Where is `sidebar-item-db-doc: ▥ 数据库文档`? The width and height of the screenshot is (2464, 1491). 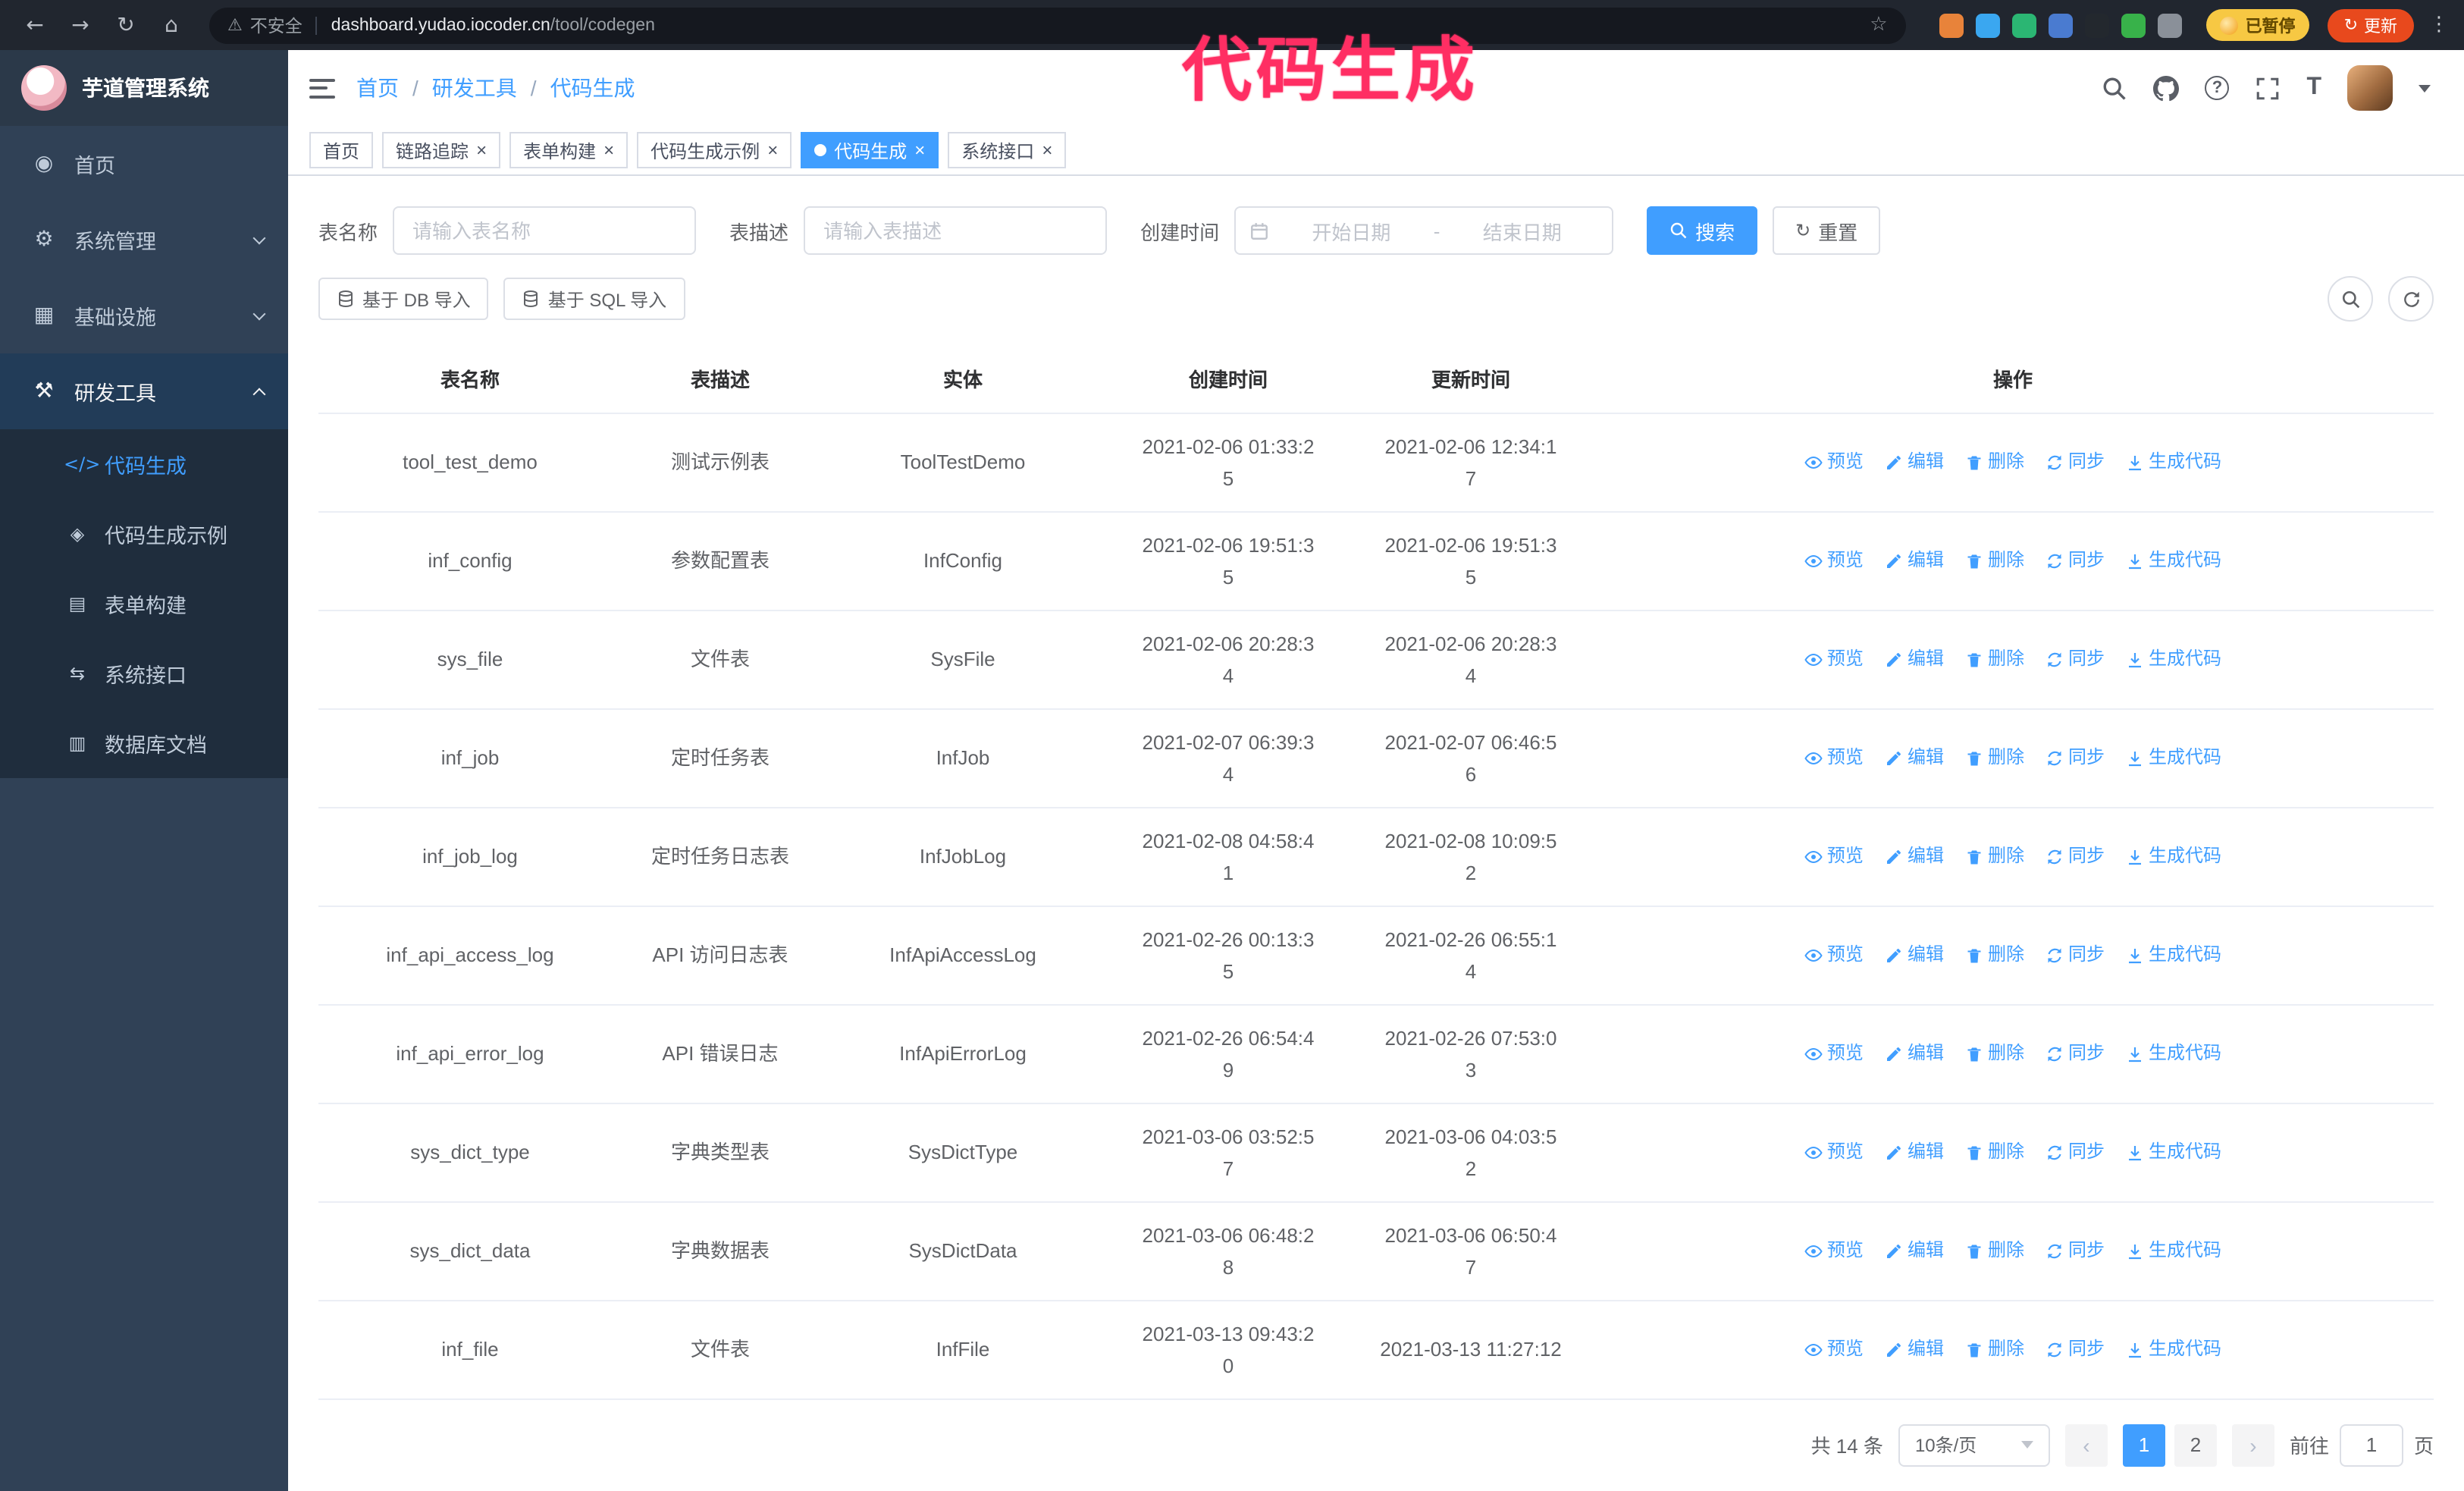
sidebar-item-db-doc: ▥ 数据库文档 is located at coordinates (144, 743).